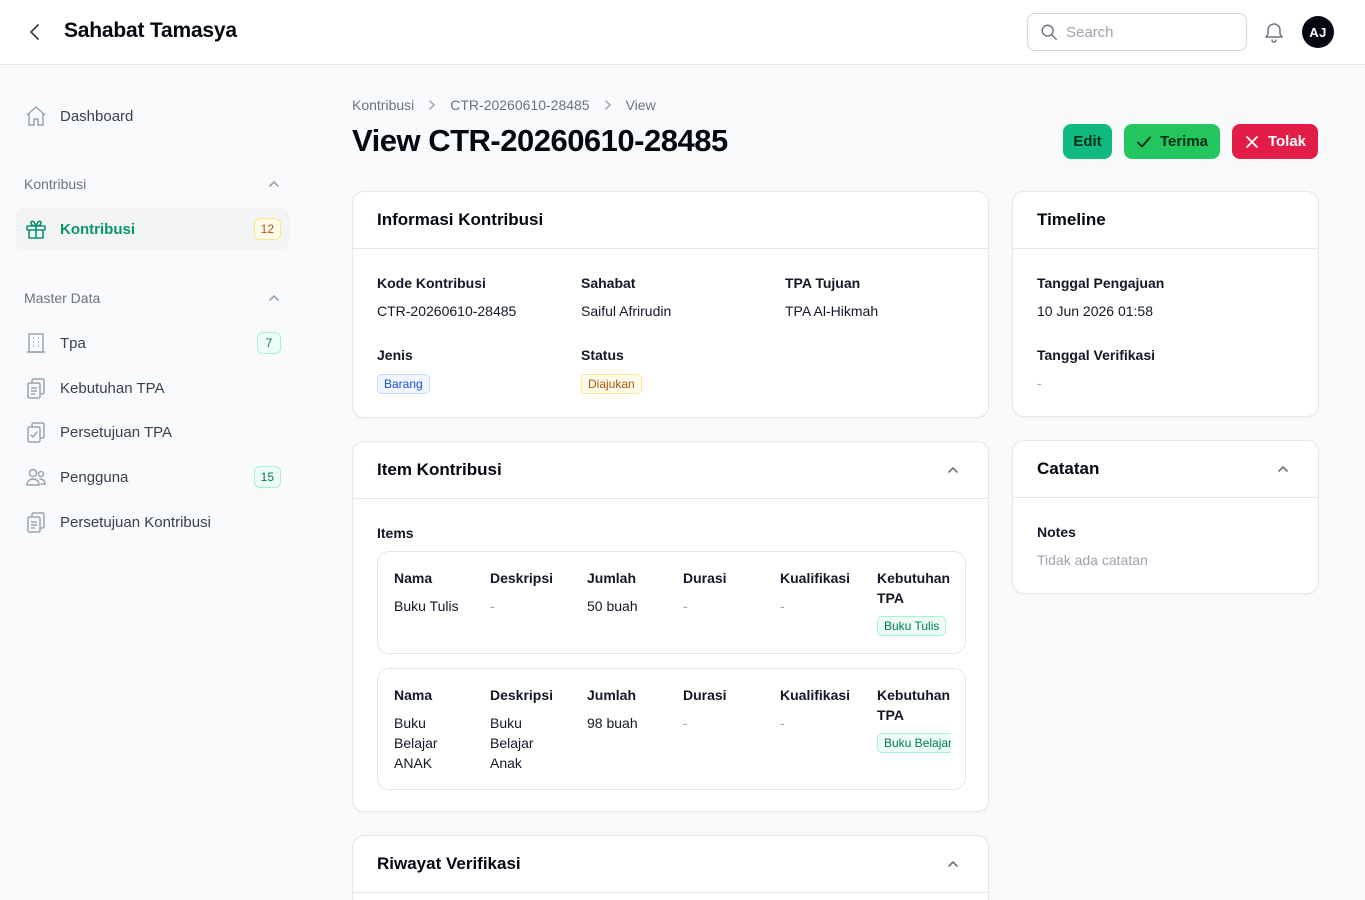  Describe the element at coordinates (36, 343) in the screenshot. I see `building-icon` at that location.